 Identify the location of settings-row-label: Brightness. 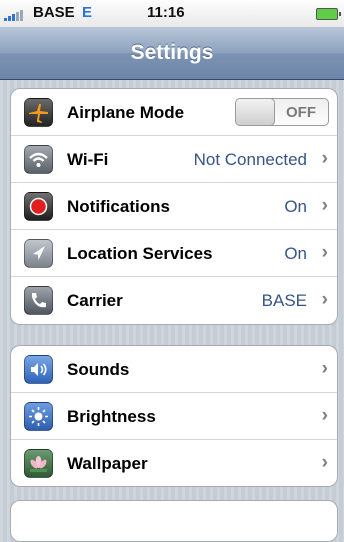
(111, 416).